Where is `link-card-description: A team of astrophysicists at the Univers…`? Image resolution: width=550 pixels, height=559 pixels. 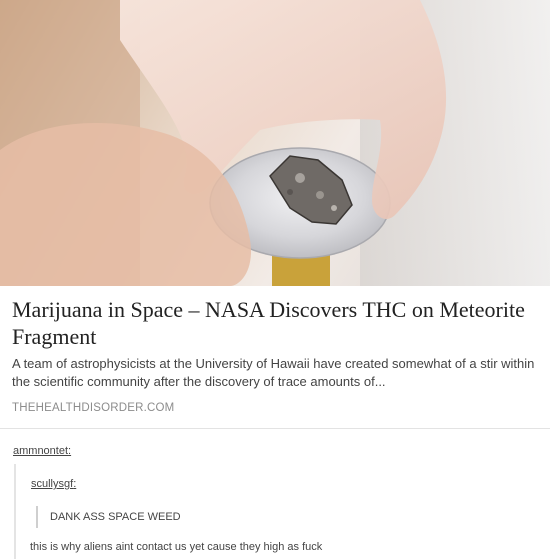
link-card-description: A team of astrophysicists at the Univers… is located at coordinates (273, 372).